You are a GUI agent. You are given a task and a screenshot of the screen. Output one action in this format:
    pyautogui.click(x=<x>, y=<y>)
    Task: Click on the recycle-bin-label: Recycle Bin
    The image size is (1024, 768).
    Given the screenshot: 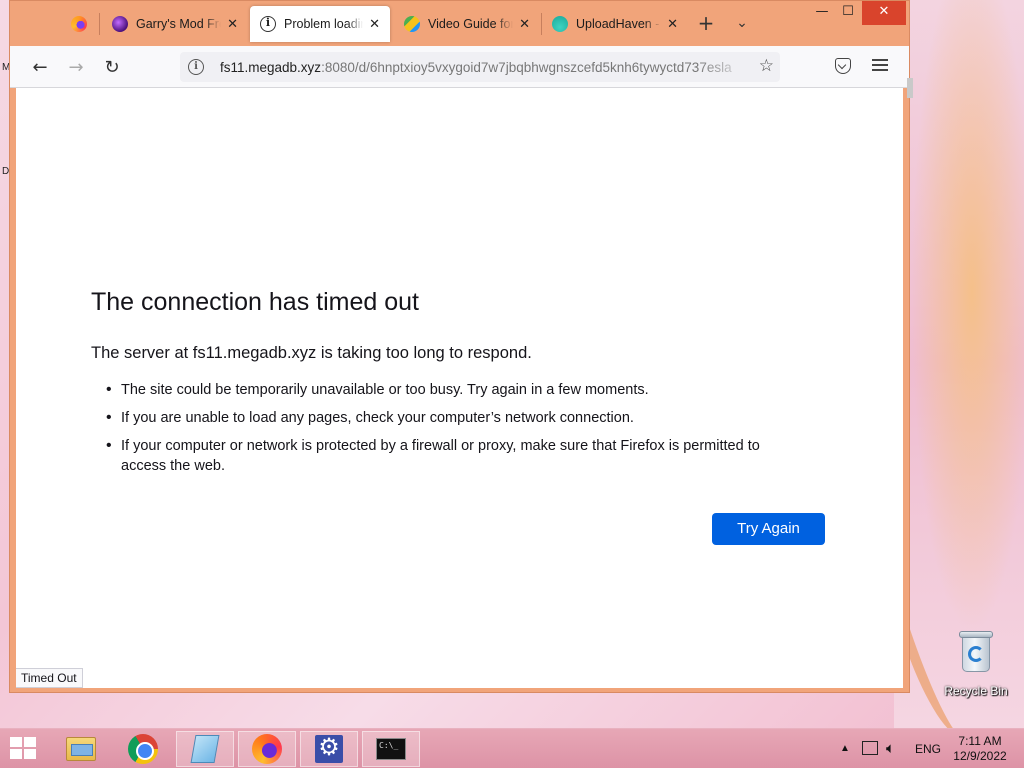 What is the action you would take?
    pyautogui.click(x=976, y=691)
    